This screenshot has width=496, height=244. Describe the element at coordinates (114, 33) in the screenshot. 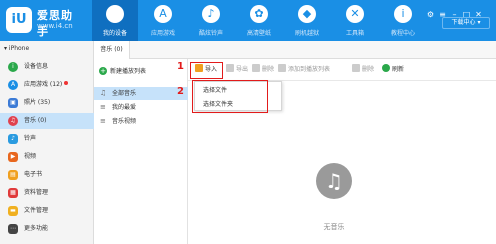

I see `nav-label: 我的设备` at that location.